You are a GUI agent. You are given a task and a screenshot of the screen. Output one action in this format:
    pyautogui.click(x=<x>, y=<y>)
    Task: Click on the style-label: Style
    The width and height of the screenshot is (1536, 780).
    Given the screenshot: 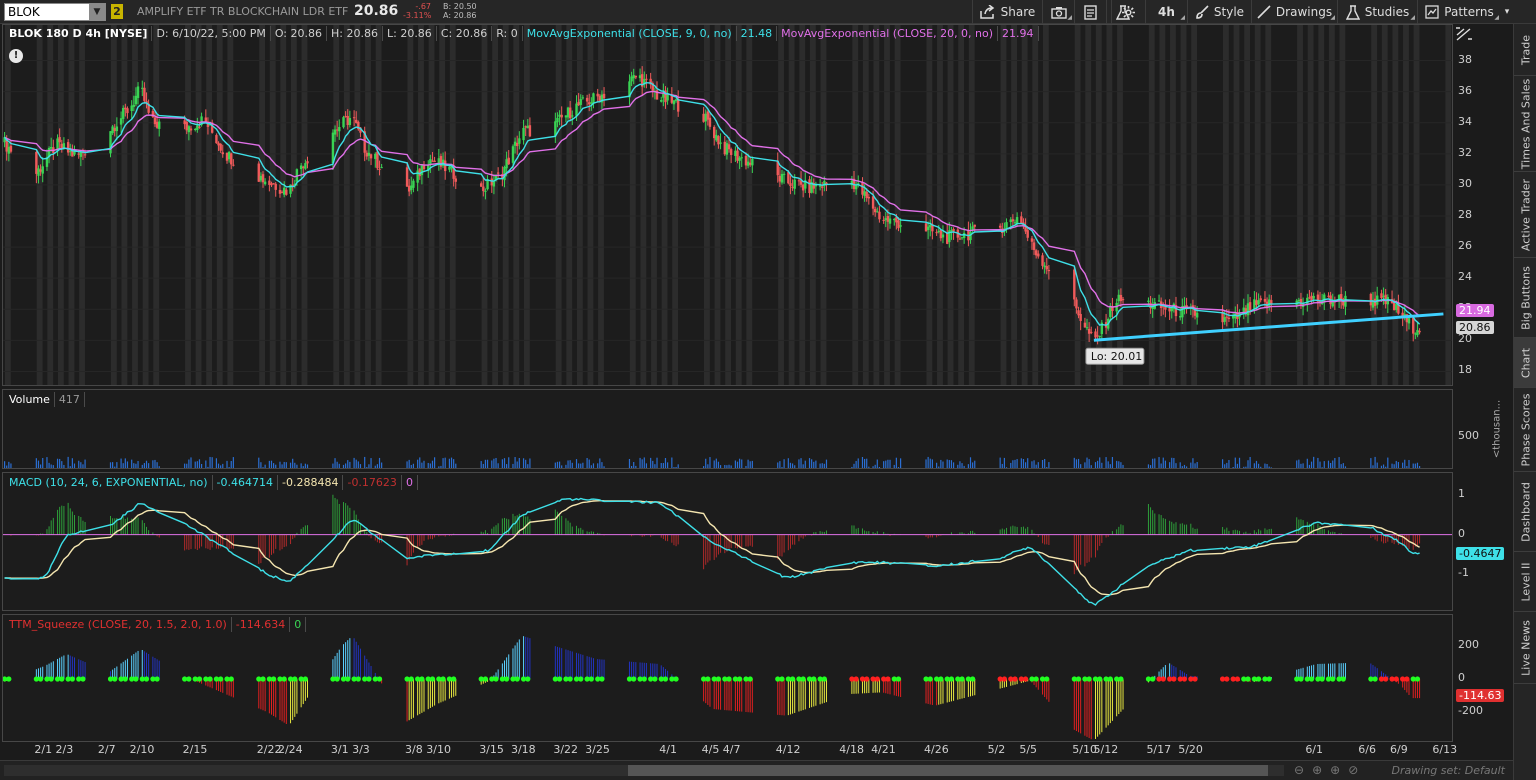 What is the action you would take?
    pyautogui.click(x=1229, y=12)
    